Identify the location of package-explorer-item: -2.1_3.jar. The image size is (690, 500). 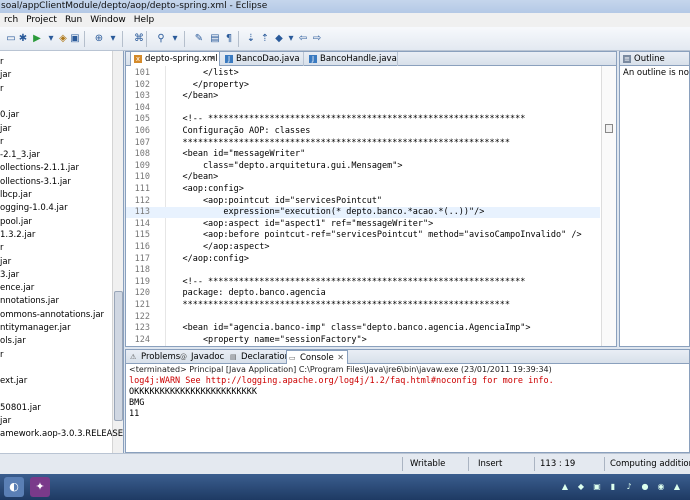
(20, 155).